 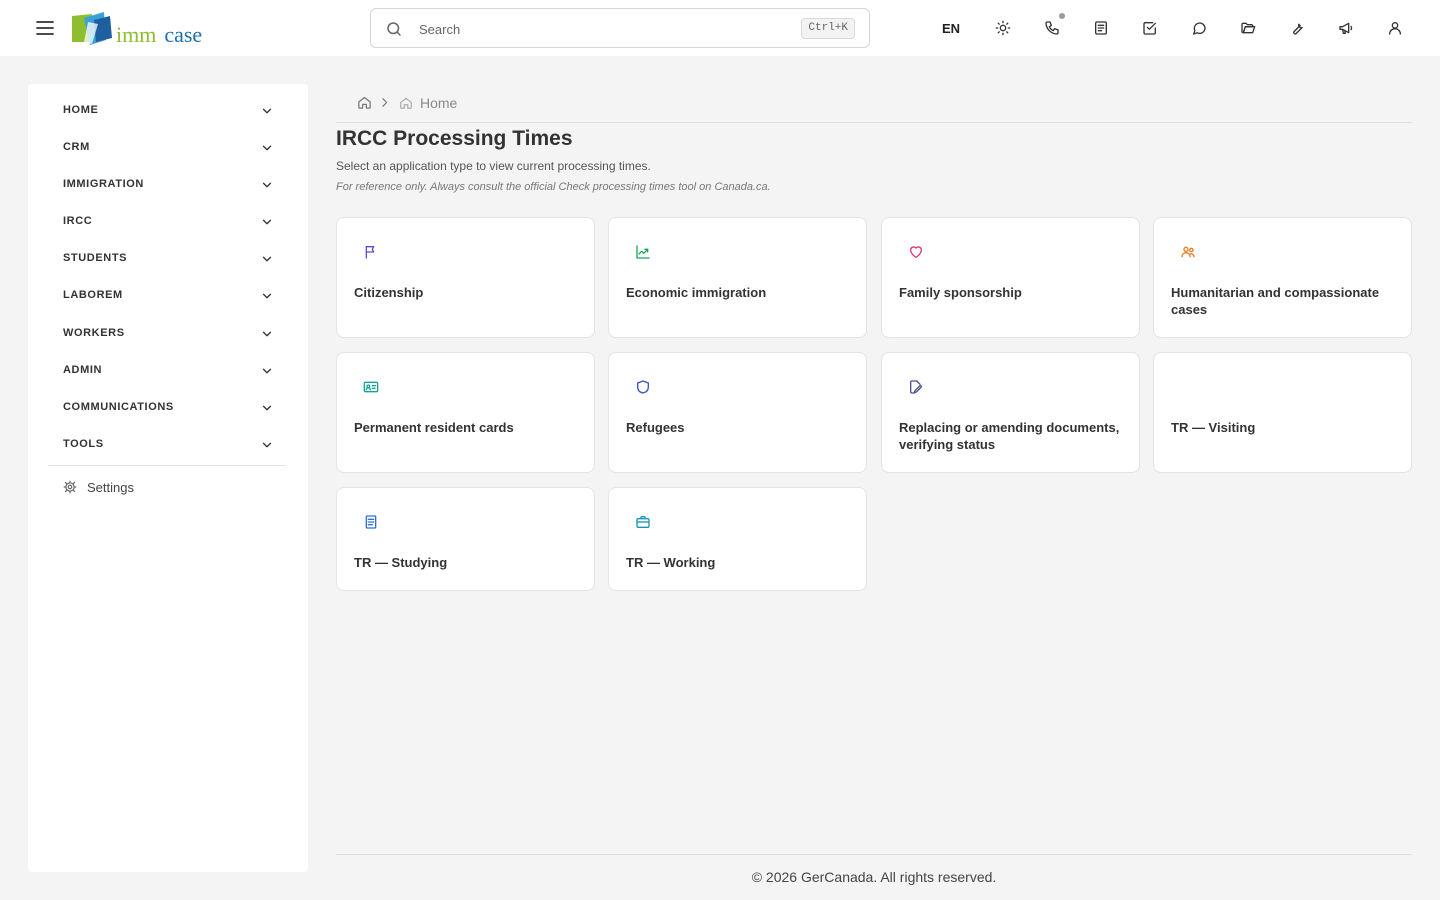 I want to click on card-tr-working: TR — Working, so click(x=737, y=539).